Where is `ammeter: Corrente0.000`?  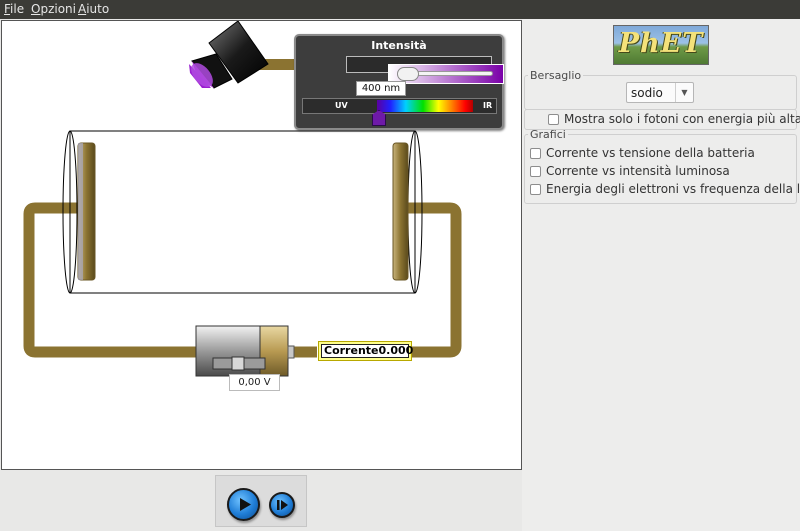 ammeter: Corrente0.000 is located at coordinates (366, 351).